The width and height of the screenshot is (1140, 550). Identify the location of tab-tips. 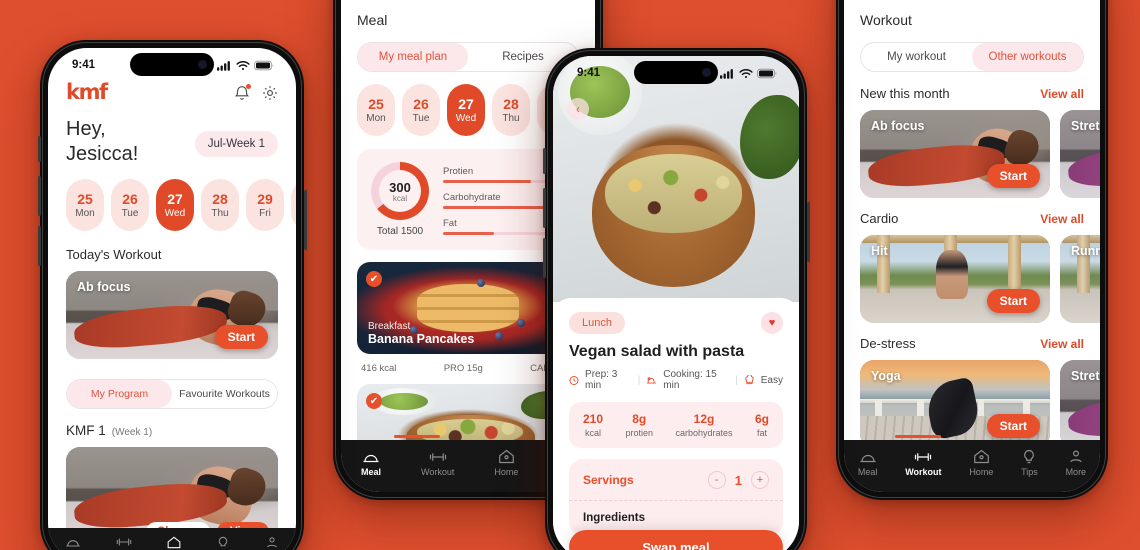
(223, 542).